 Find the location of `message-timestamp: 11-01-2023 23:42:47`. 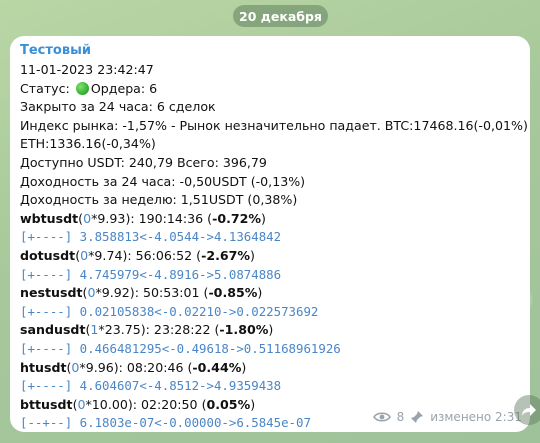

message-timestamp: 11-01-2023 23:42:47 is located at coordinates (87, 69).